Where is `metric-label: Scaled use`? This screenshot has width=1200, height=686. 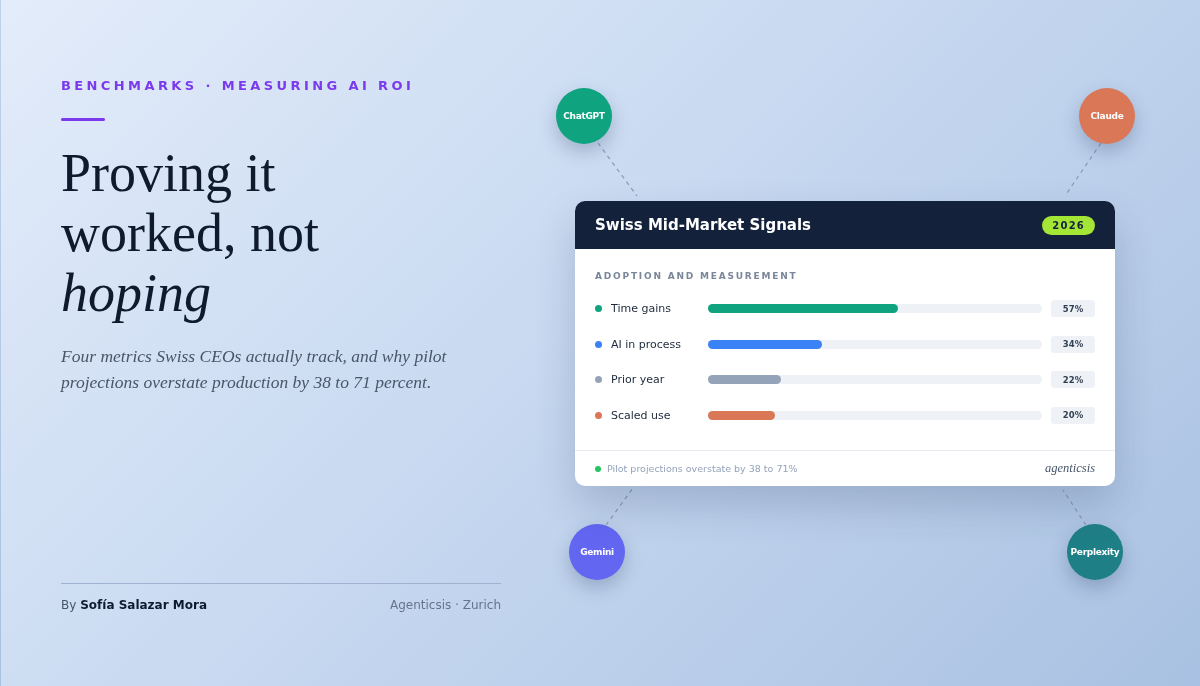
metric-label: Scaled use is located at coordinates (641, 415).